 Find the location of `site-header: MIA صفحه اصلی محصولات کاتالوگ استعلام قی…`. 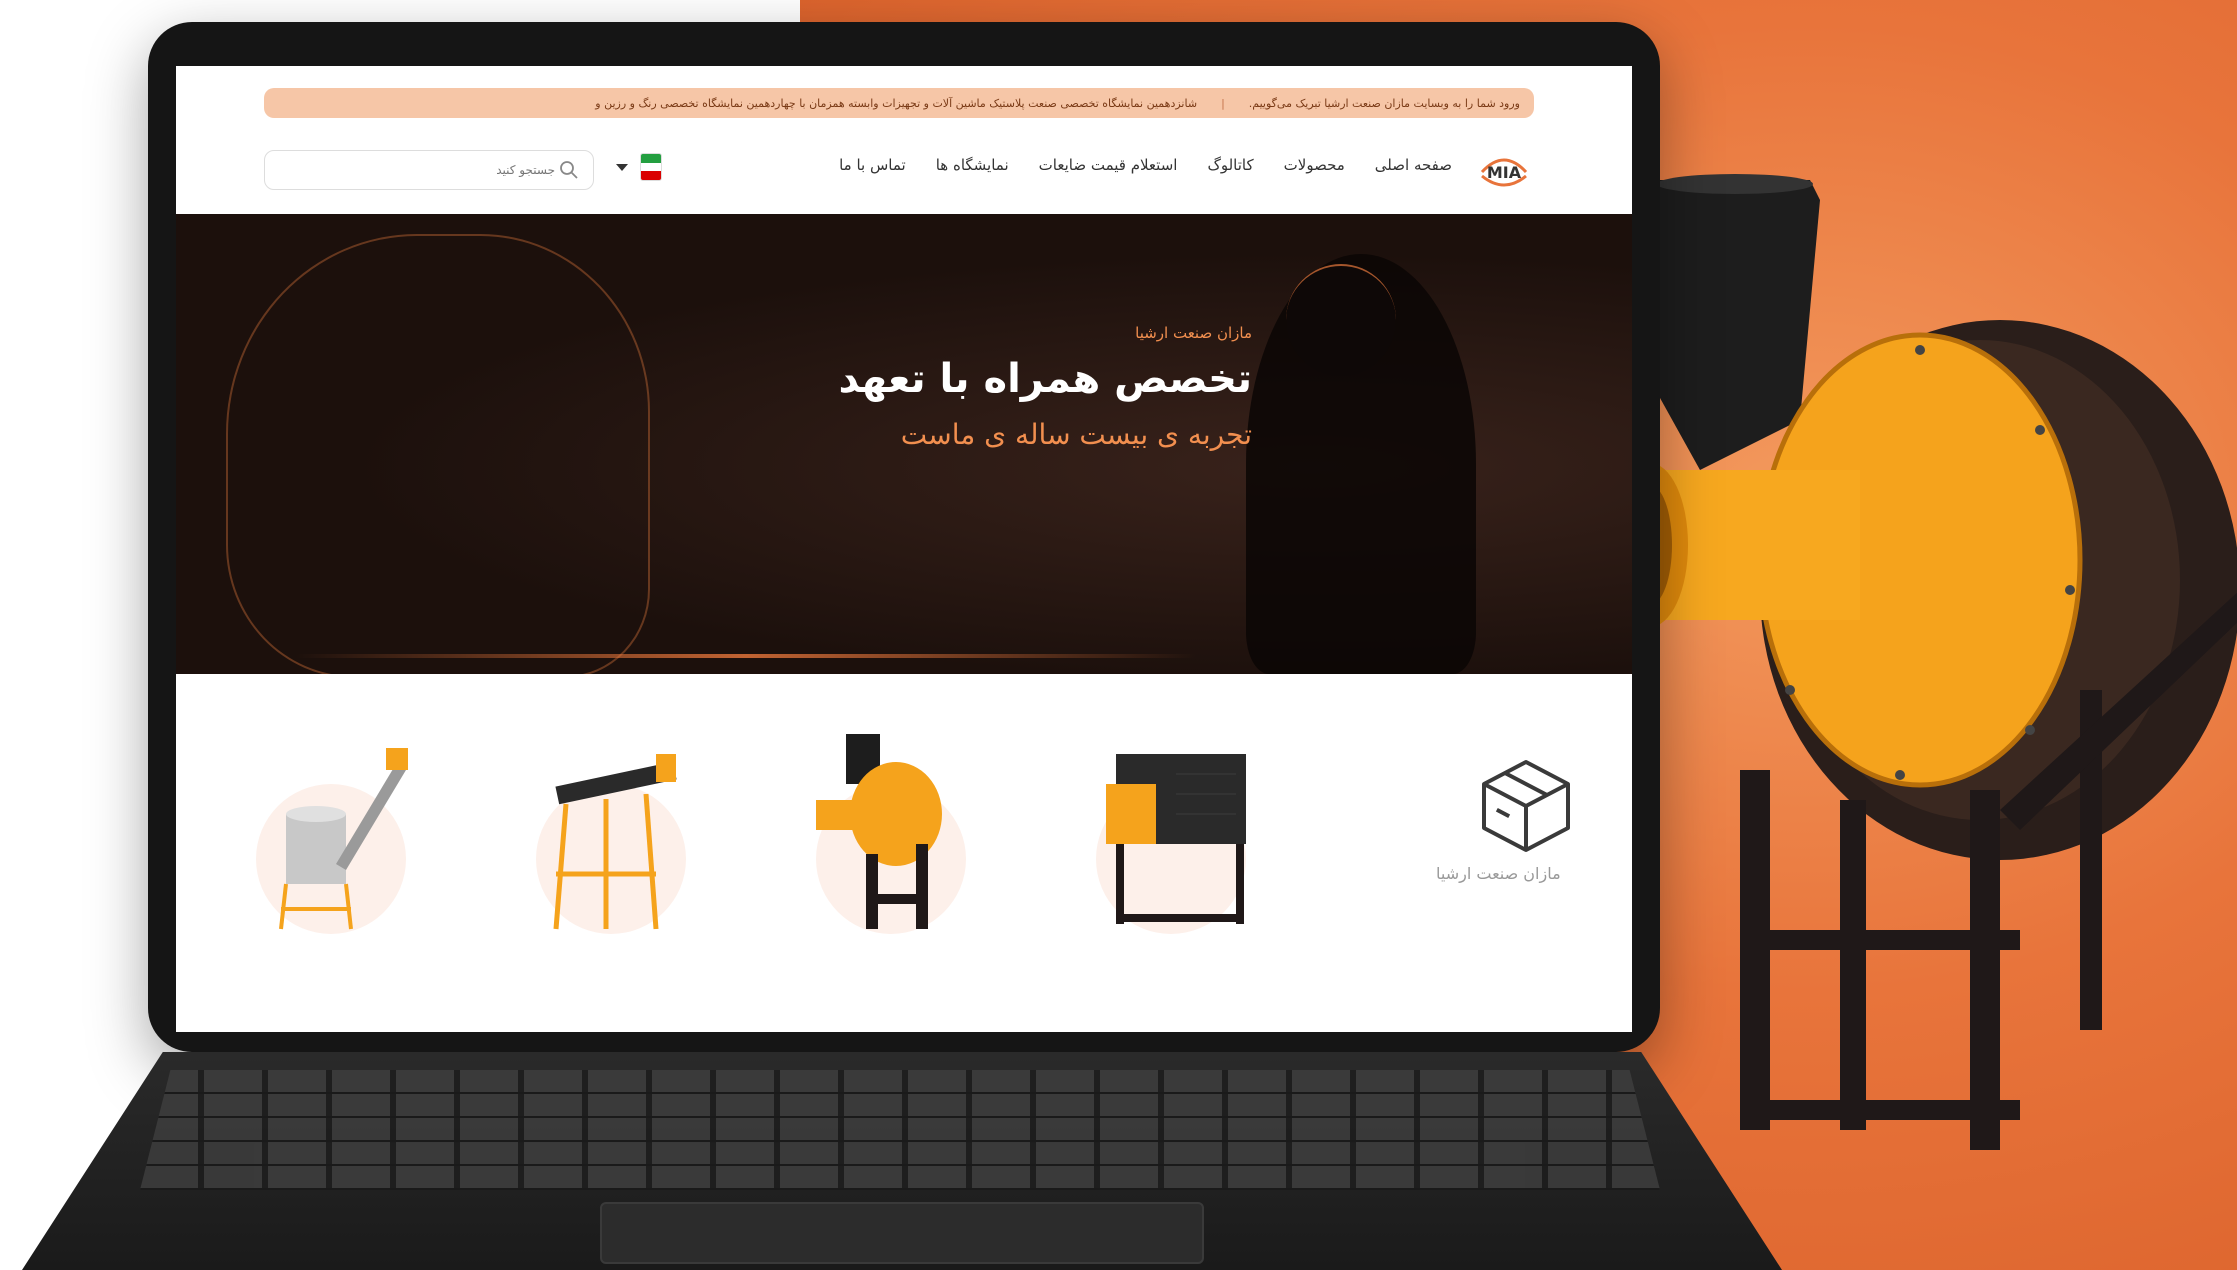

site-header: MIA صفحه اصلی محصولات کاتالوگ استعلام قی… is located at coordinates (904, 169).